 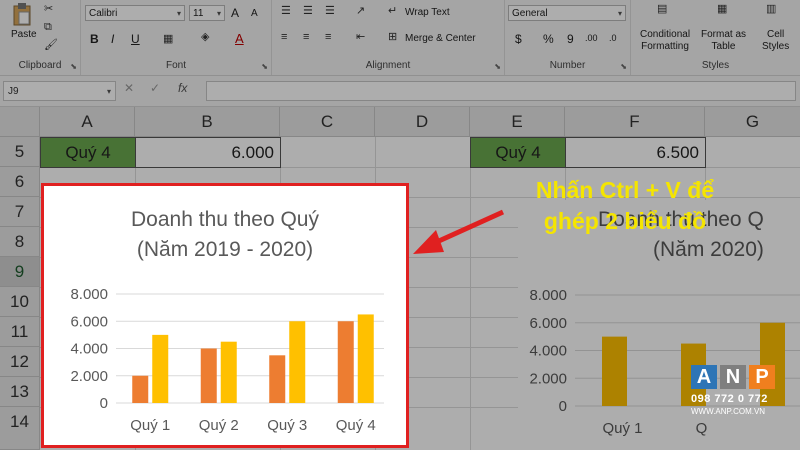 What do you see at coordinates (625, 190) in the screenshot?
I see `instruction-line-1: Nhấn Ctrl + V để` at bounding box center [625, 190].